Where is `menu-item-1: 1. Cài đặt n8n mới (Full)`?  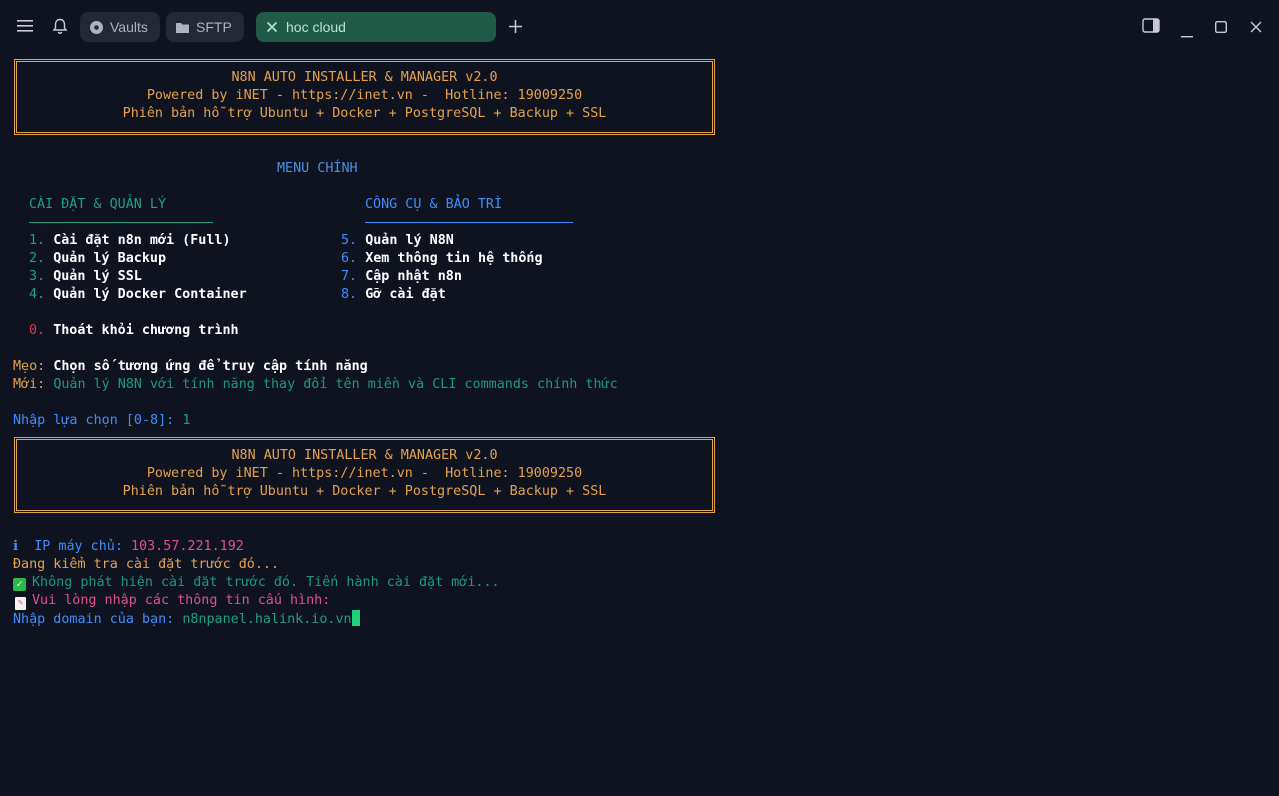
menu-item-1: 1. Cài đặt n8n mới (Full) is located at coordinates (130, 240).